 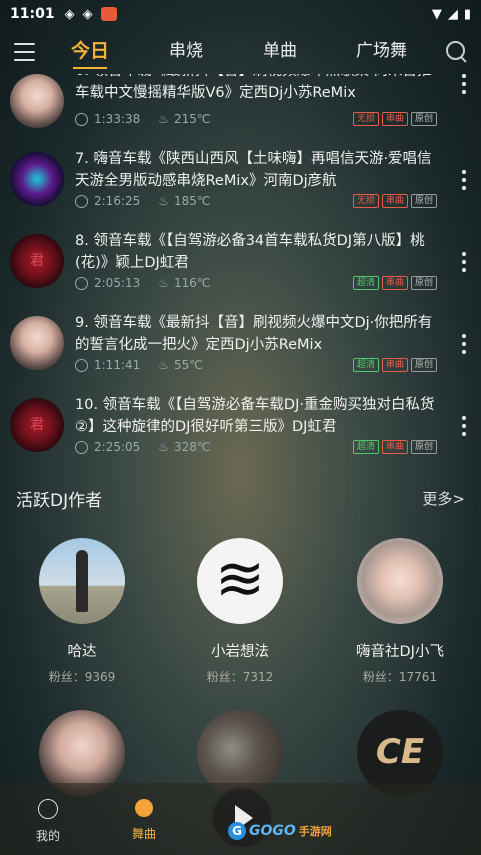 I want to click on status-time: 11:01, so click(x=32, y=14).